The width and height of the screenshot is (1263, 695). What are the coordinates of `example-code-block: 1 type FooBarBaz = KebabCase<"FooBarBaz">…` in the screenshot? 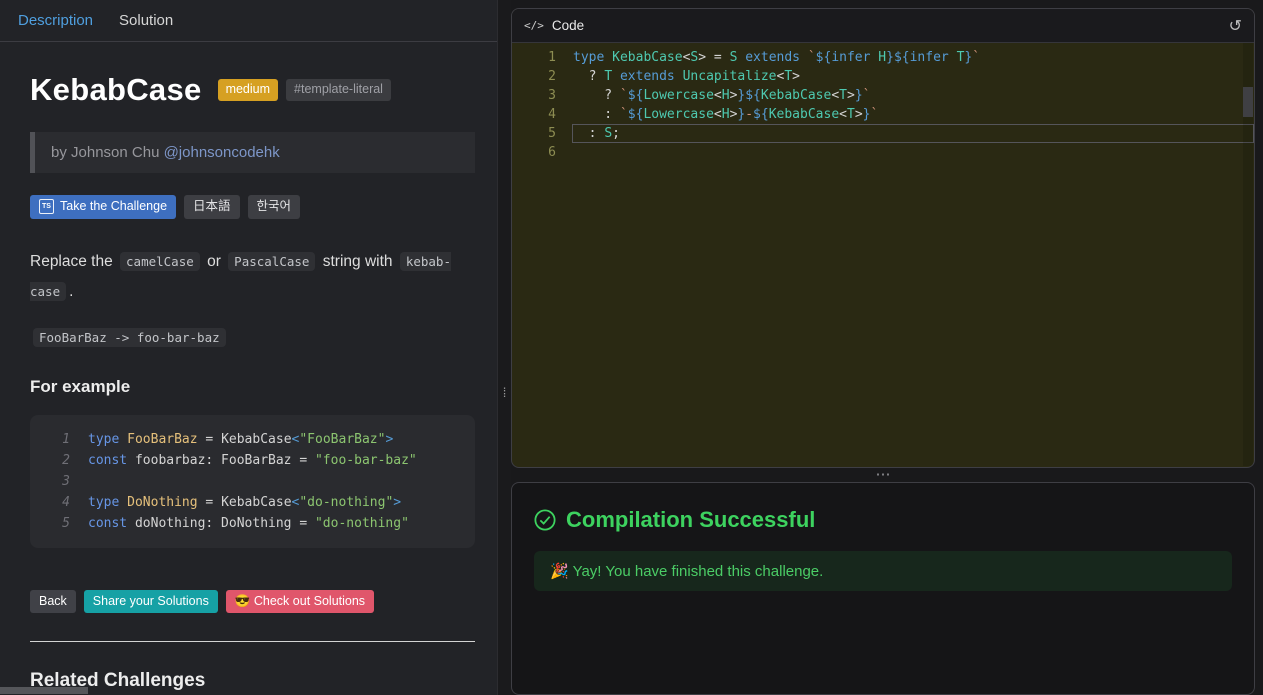 It's located at (252, 481).